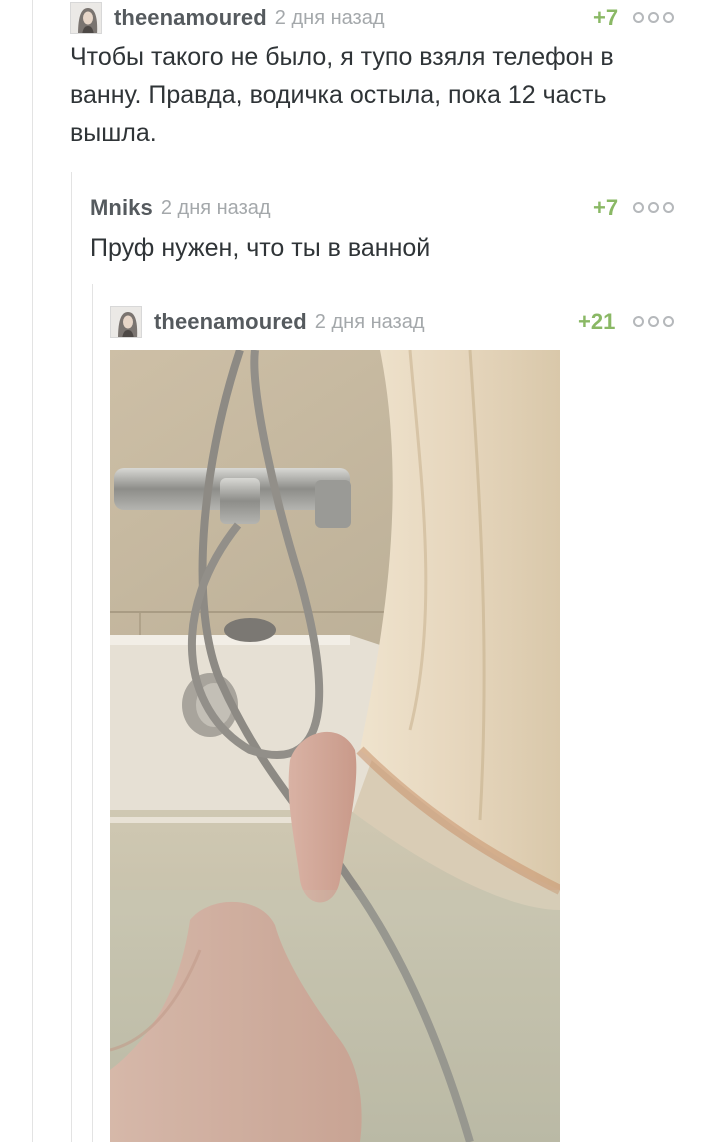  I want to click on comment-author: Mniks, so click(121, 208).